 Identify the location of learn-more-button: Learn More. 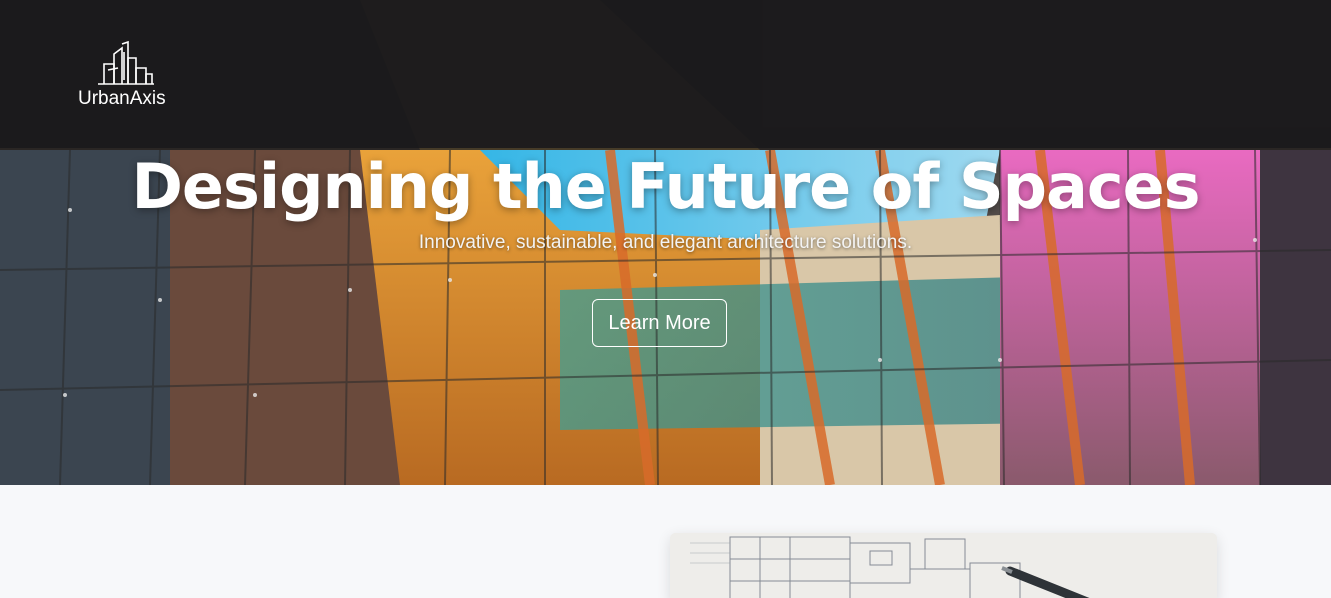
(659, 323).